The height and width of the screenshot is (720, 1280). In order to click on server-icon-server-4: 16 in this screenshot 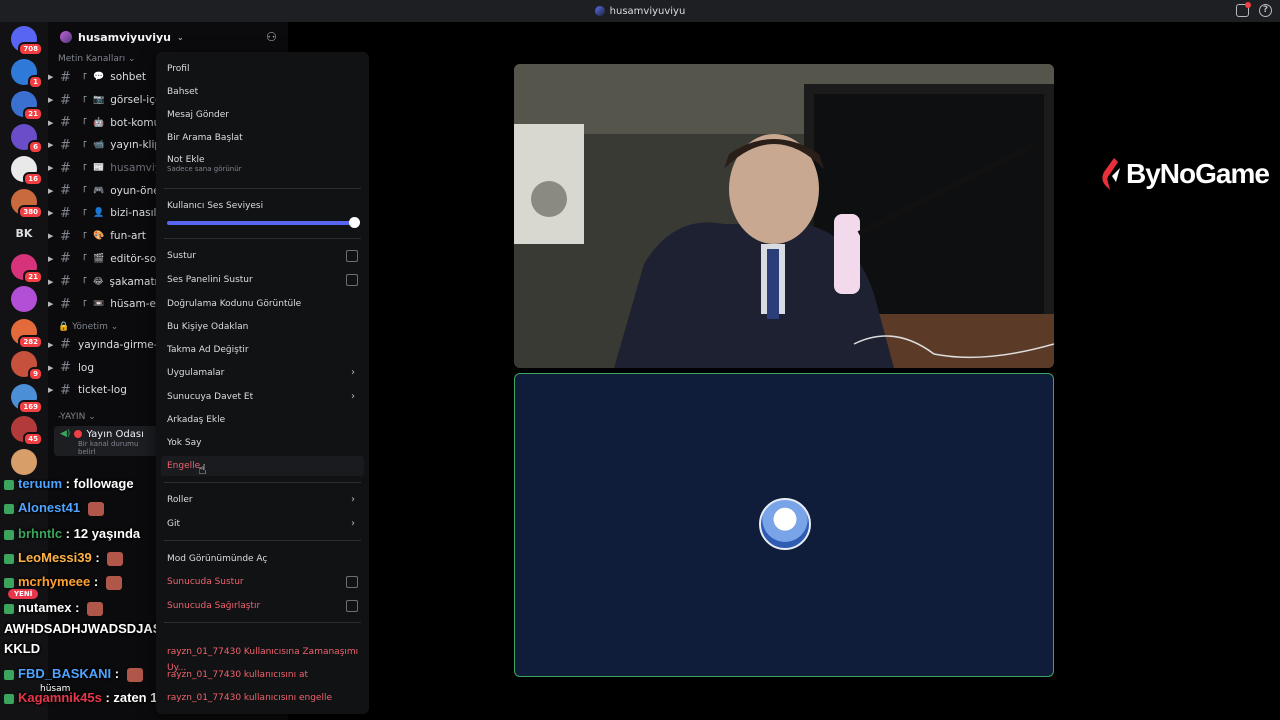, I will do `click(27, 171)`.